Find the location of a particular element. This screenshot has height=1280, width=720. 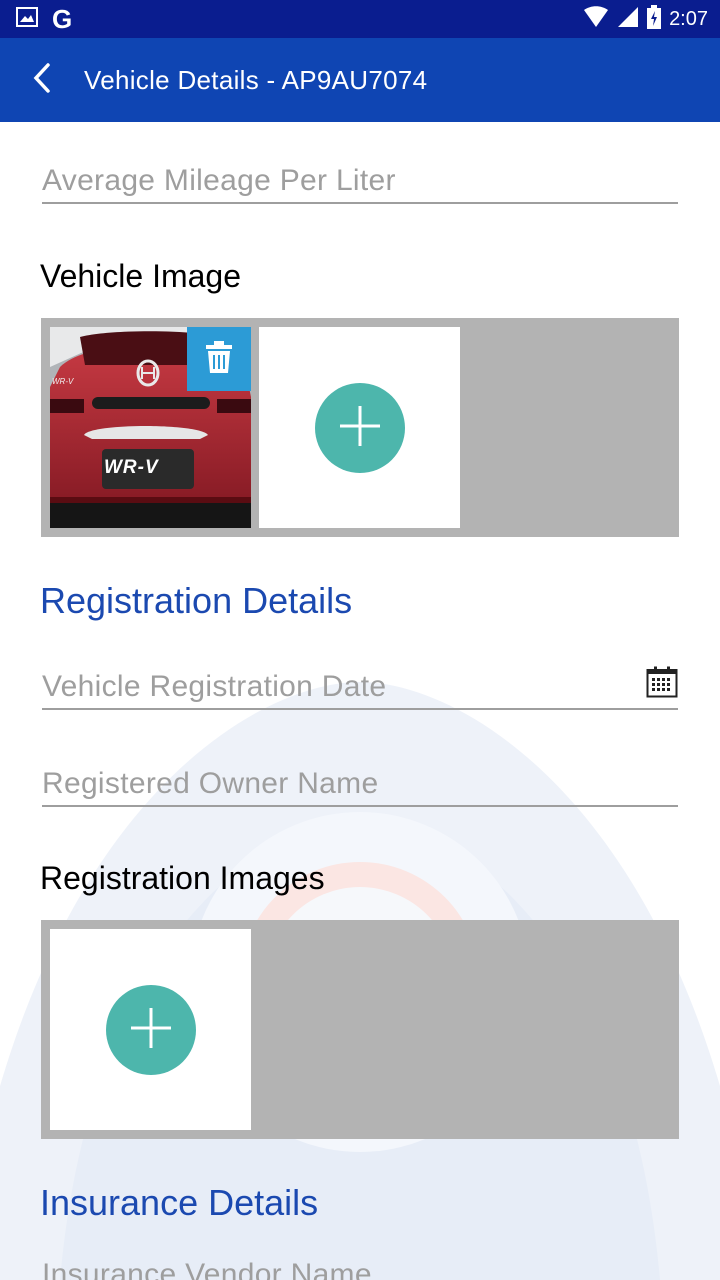

battery-charging-icon is located at coordinates (654, 19).